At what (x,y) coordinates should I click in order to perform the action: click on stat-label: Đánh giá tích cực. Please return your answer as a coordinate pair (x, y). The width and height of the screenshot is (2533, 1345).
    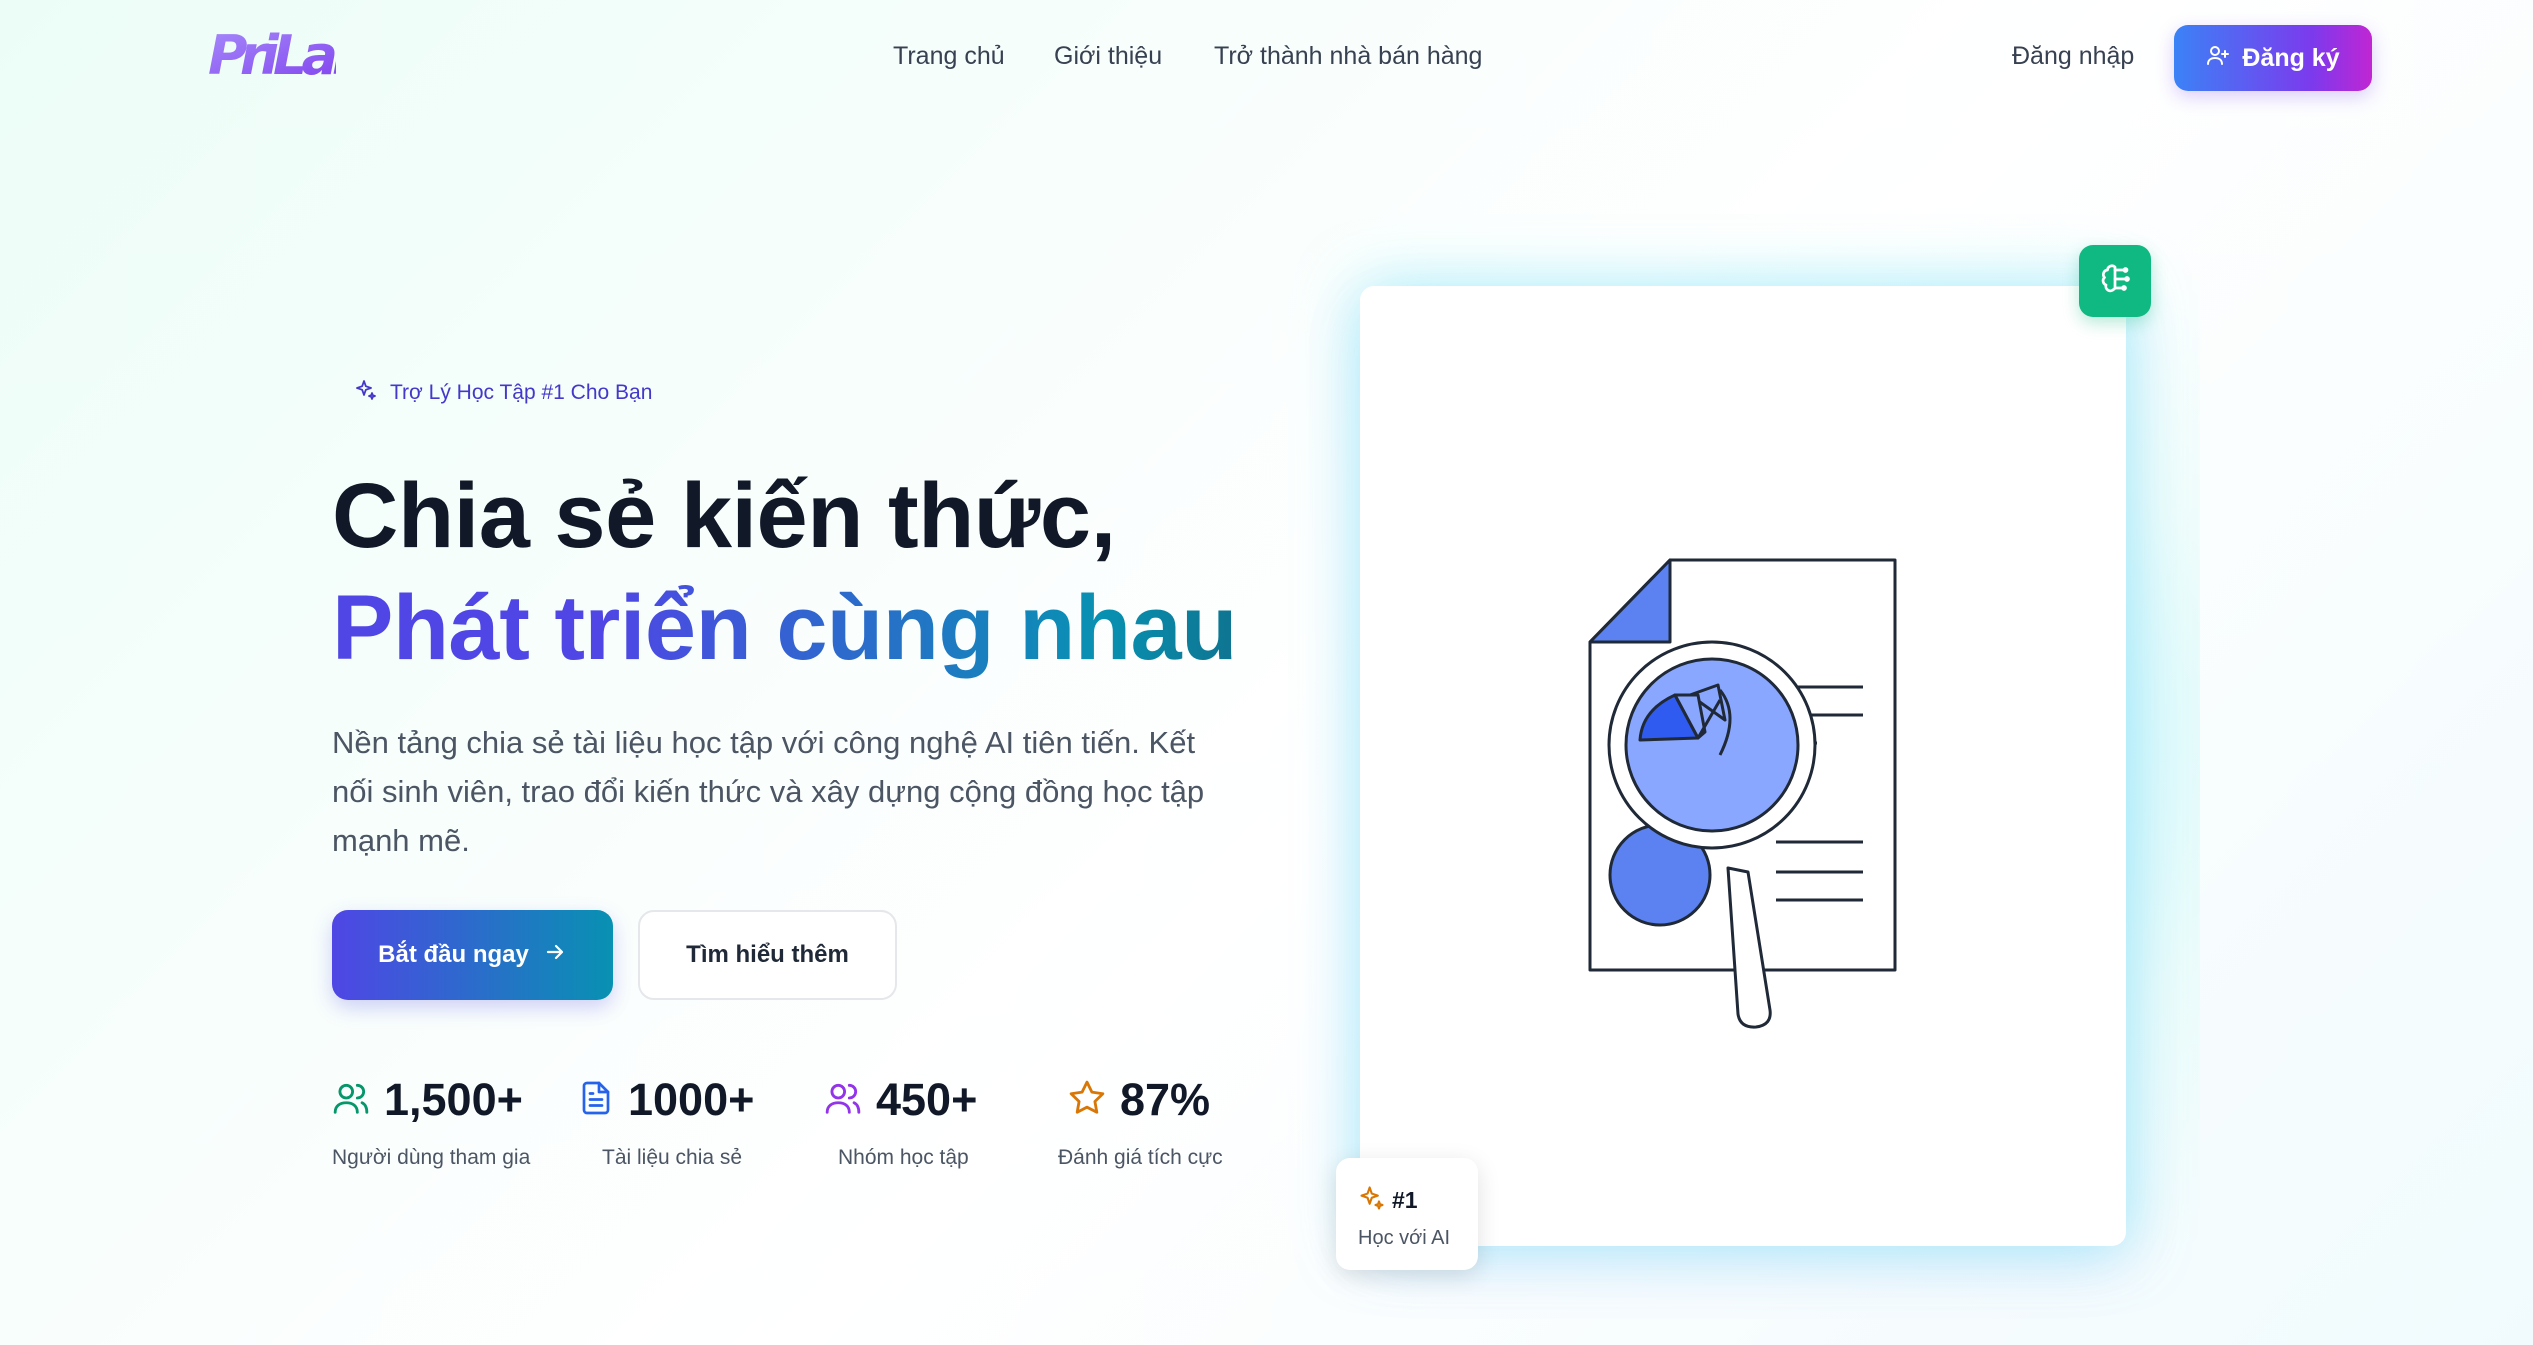
    Looking at the image, I should click on (1140, 1157).